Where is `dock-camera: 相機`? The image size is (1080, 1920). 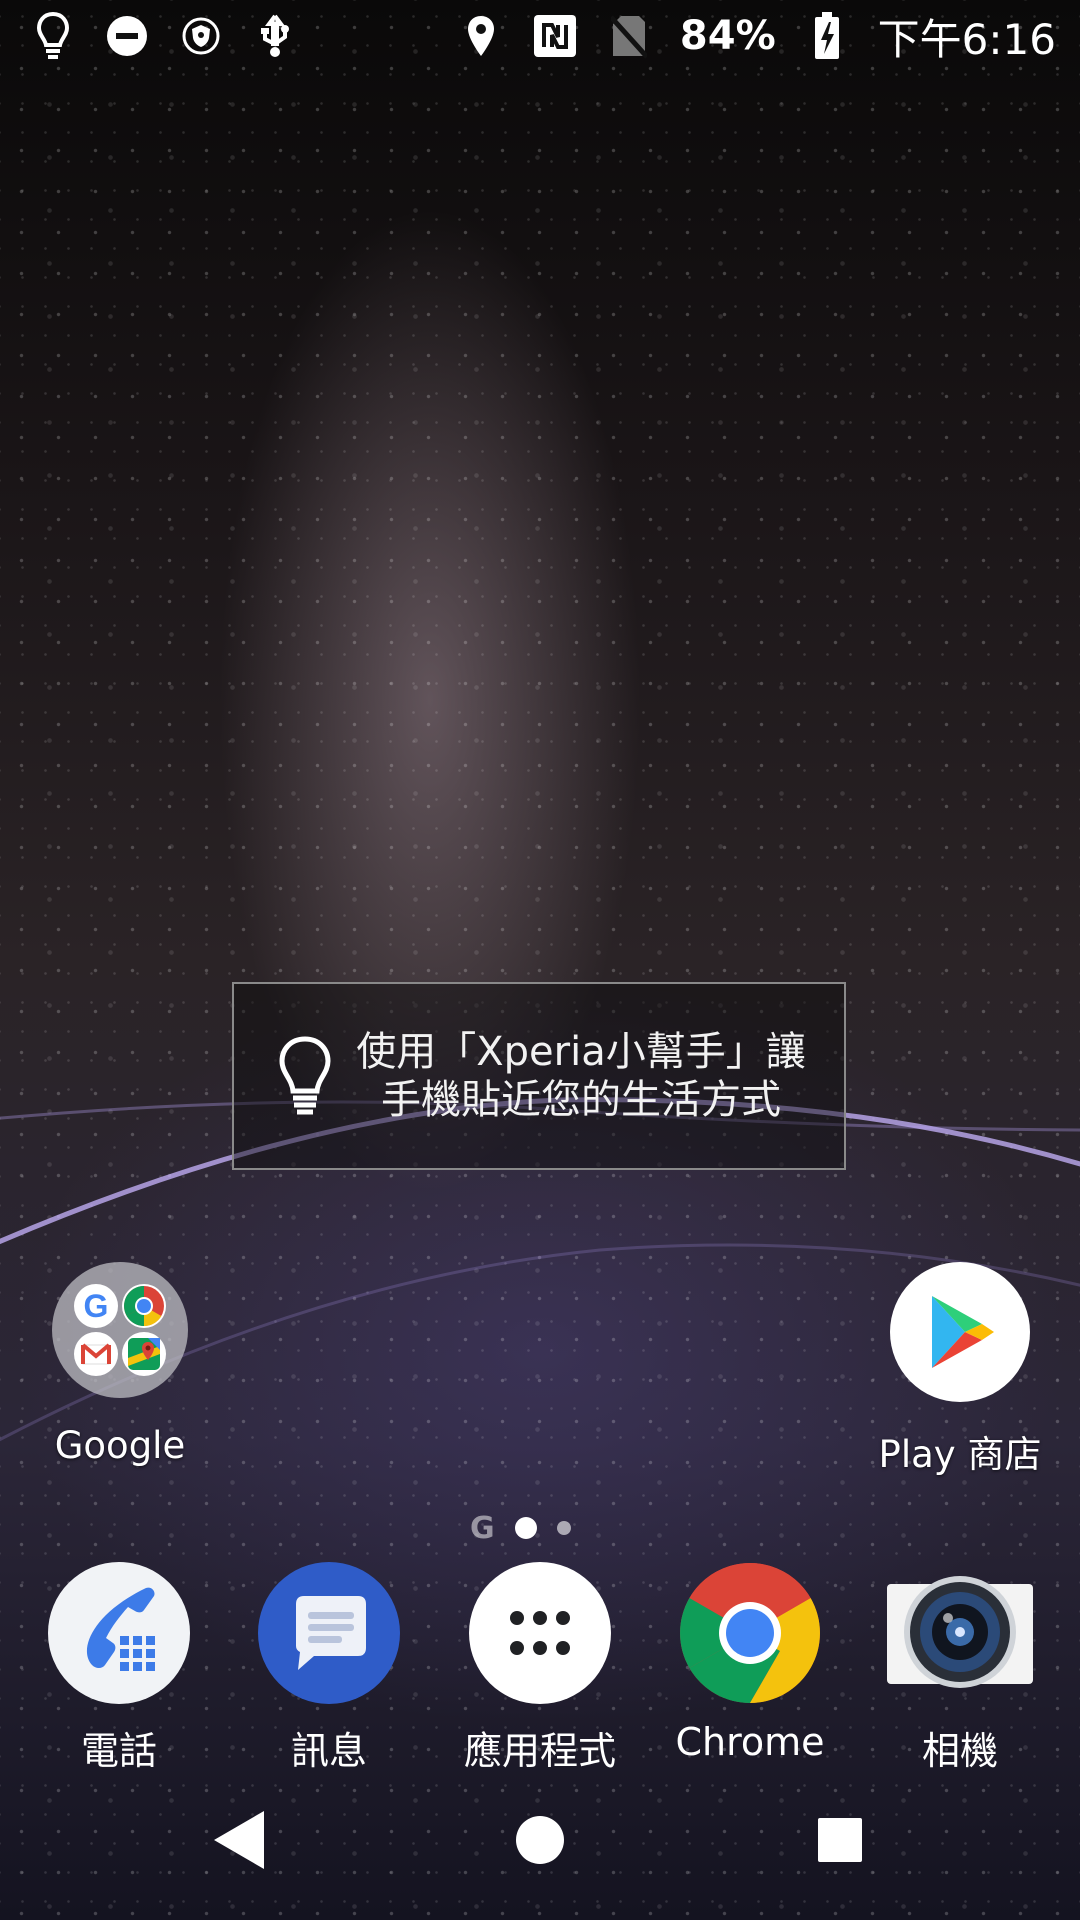 dock-camera: 相機 is located at coordinates (960, 1668).